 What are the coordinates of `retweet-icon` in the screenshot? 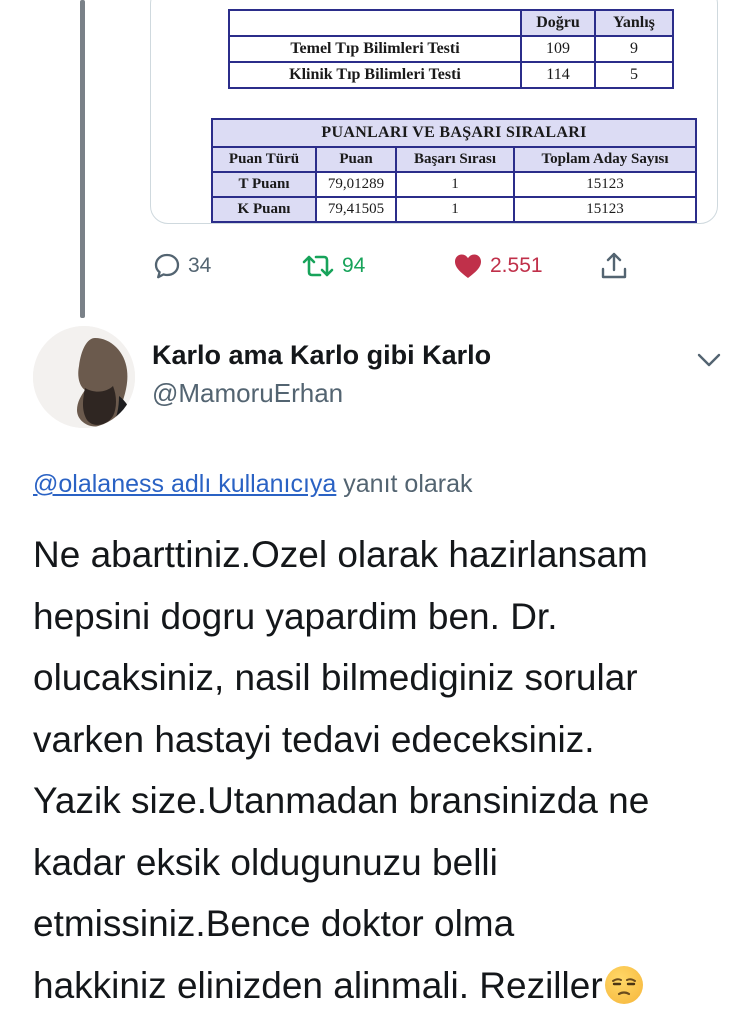 It's located at (318, 266).